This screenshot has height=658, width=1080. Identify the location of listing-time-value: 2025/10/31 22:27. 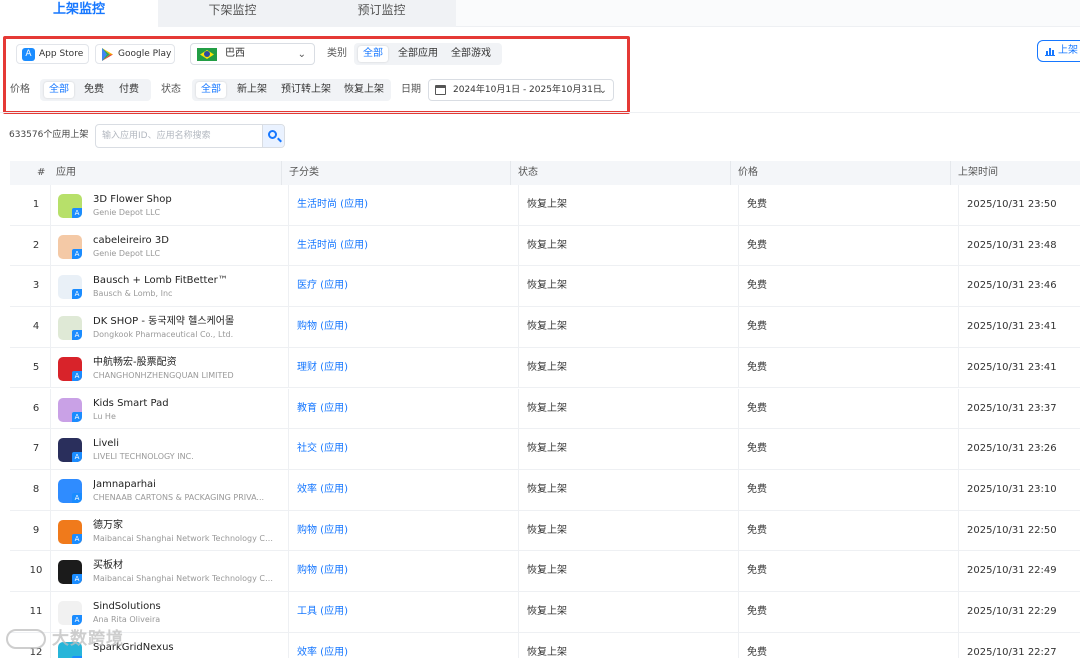
(1012, 652).